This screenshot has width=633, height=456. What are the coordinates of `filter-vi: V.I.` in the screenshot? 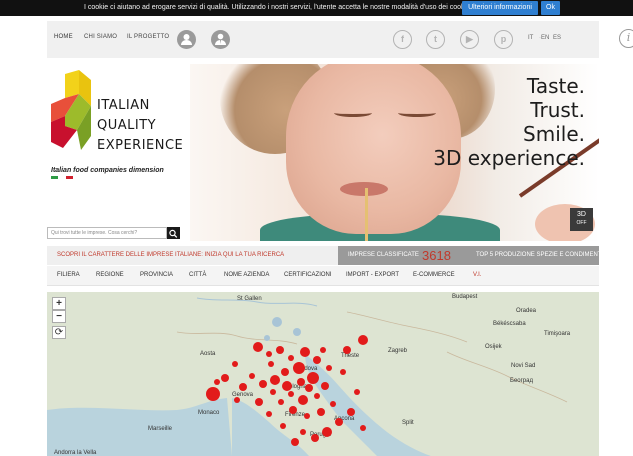 It's located at (477, 275).